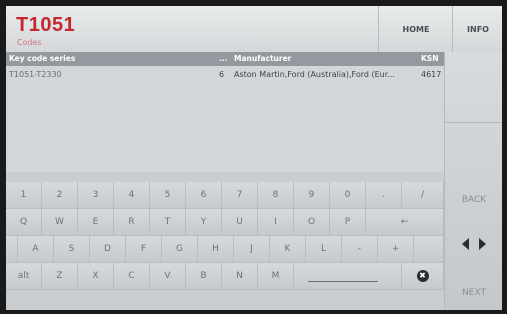  What do you see at coordinates (216, 249) in the screenshot?
I see `key-h: H` at bounding box center [216, 249].